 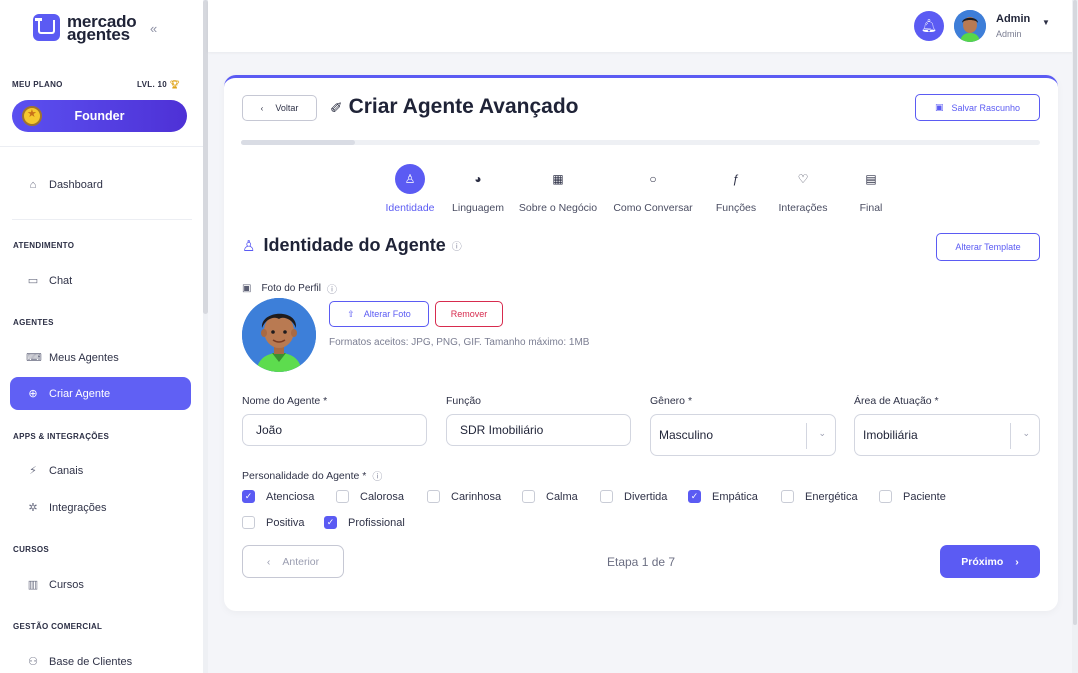 What do you see at coordinates (977, 107) in the screenshot?
I see `save-draft-button: ▣ Salvar Rascunho` at bounding box center [977, 107].